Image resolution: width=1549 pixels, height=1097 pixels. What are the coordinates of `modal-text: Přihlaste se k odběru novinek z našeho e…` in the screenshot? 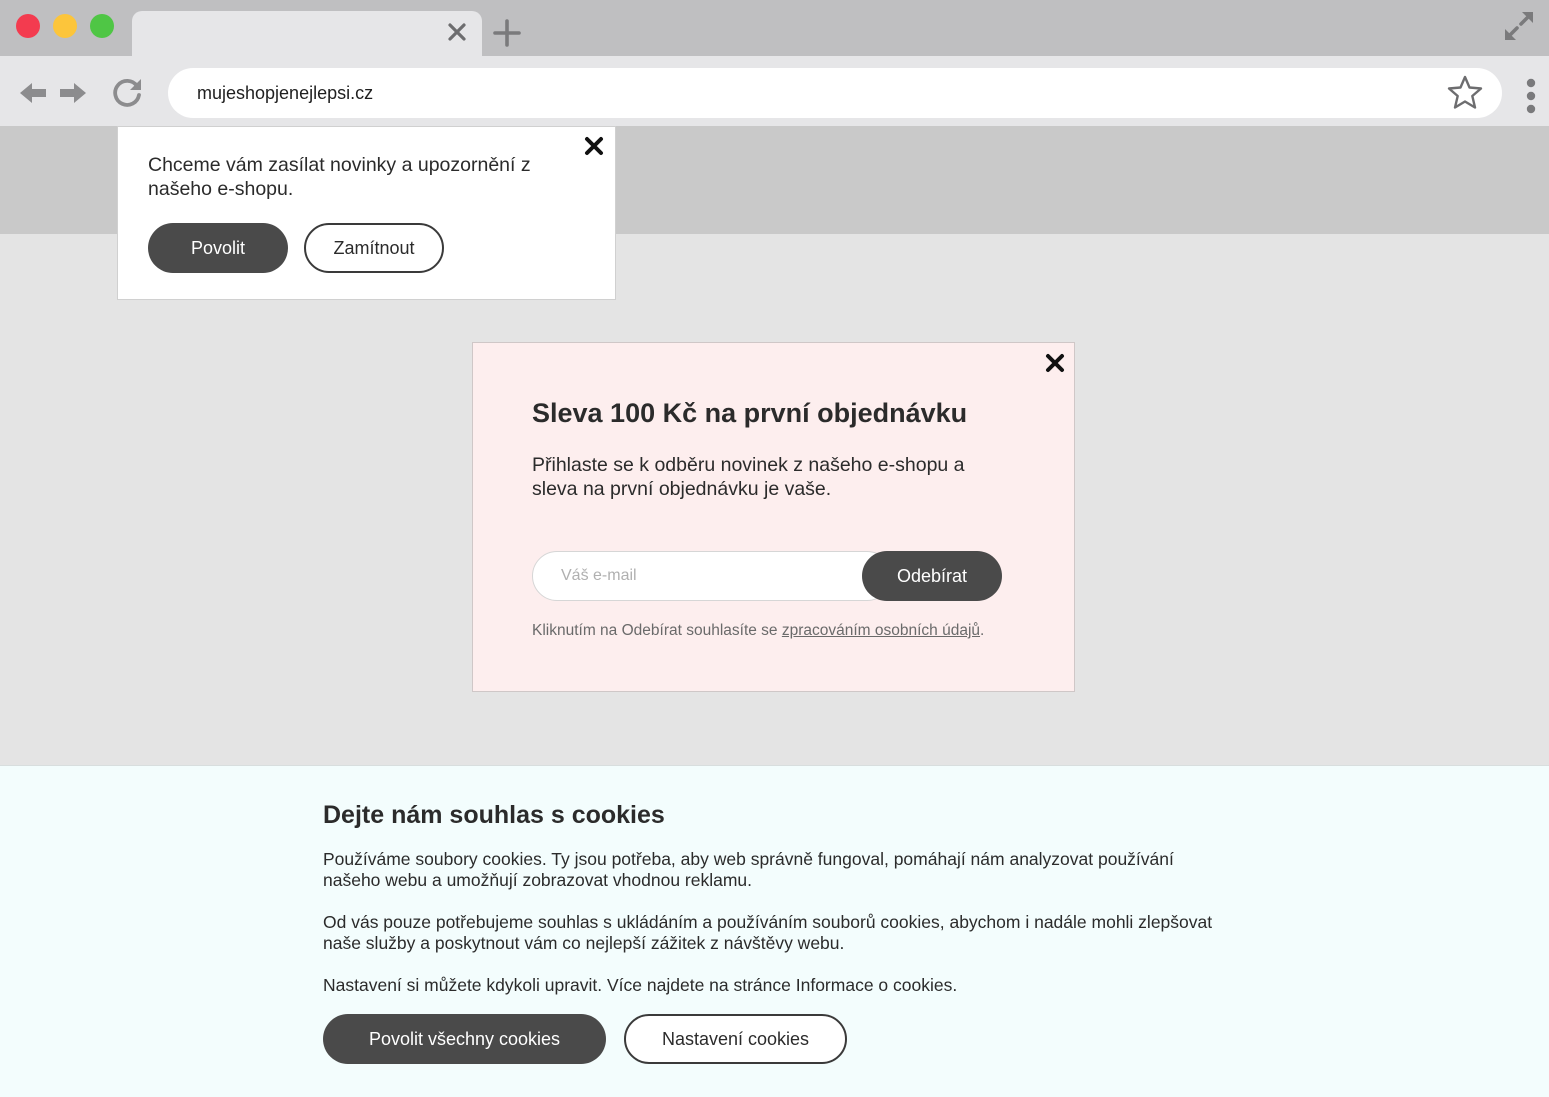 It's located at (748, 477).